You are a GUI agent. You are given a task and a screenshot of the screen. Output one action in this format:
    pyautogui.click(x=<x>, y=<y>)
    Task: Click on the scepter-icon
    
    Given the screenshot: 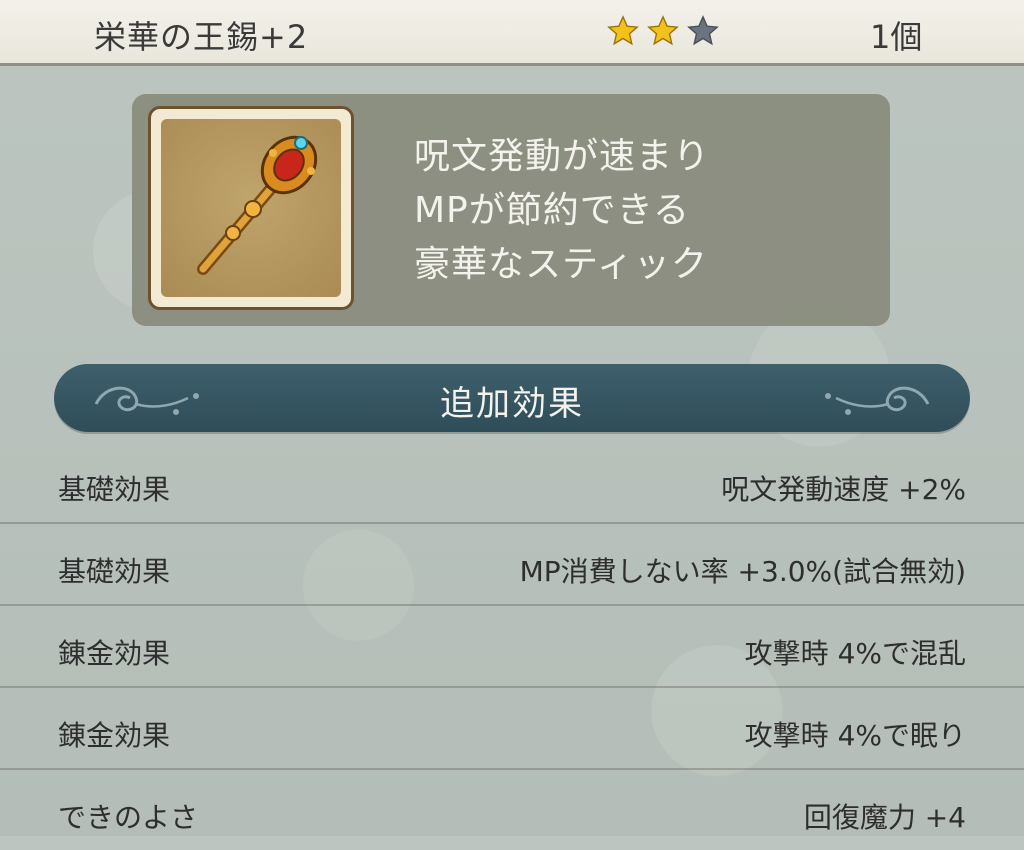 What is the action you would take?
    pyautogui.click(x=257, y=205)
    